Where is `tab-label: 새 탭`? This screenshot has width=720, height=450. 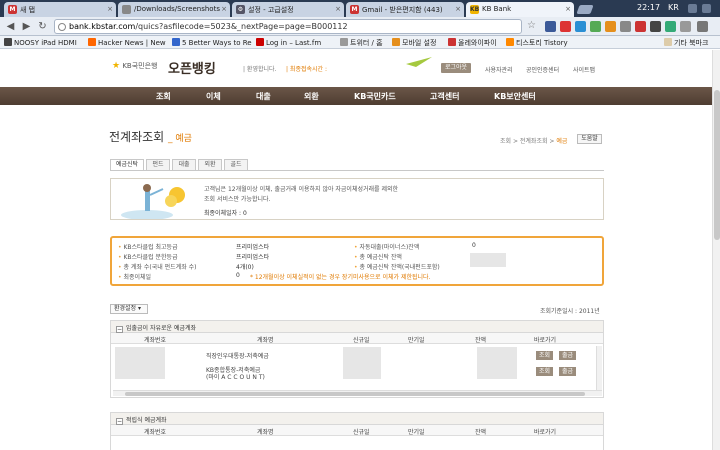
tab-label: 새 탭 is located at coordinates (28, 10).